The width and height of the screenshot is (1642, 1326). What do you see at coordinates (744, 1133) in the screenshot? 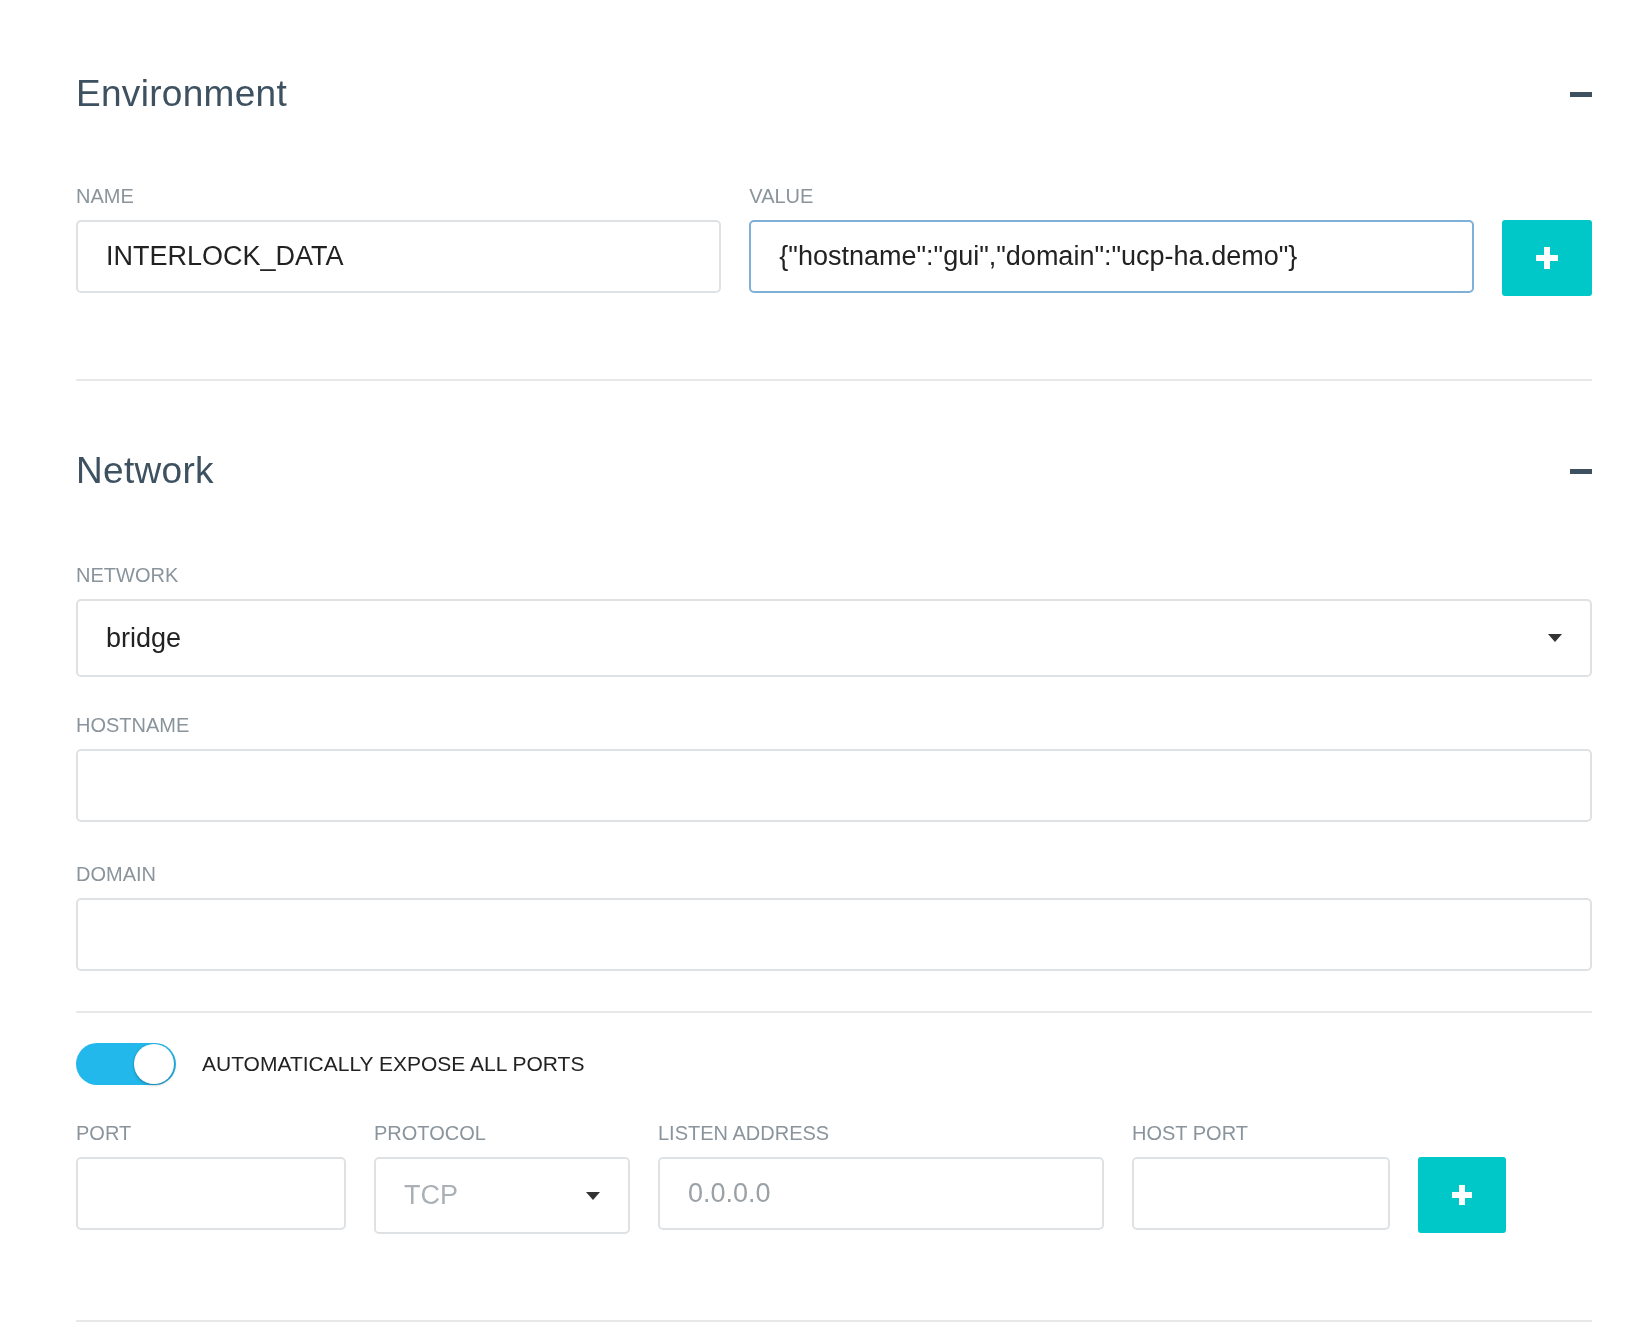
I see `field-label: LISTEN ADDRESS` at bounding box center [744, 1133].